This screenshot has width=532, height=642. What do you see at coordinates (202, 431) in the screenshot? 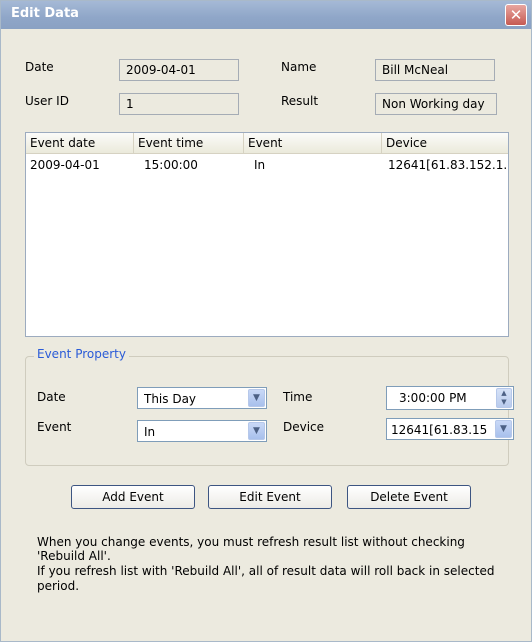
I see `event-select: In ▼` at bounding box center [202, 431].